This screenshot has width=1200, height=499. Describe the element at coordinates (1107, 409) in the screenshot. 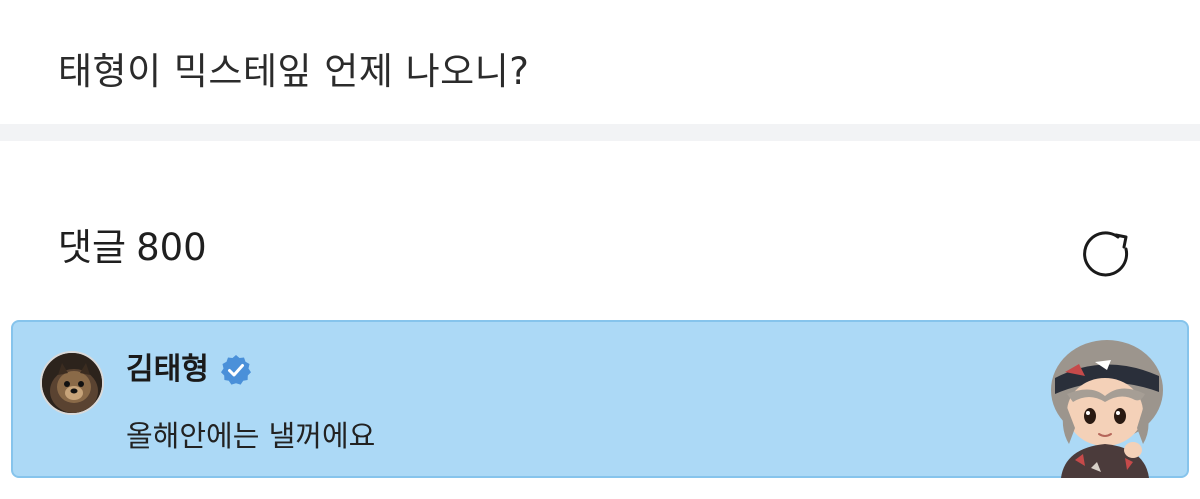

I see `character-sticker-image` at that location.